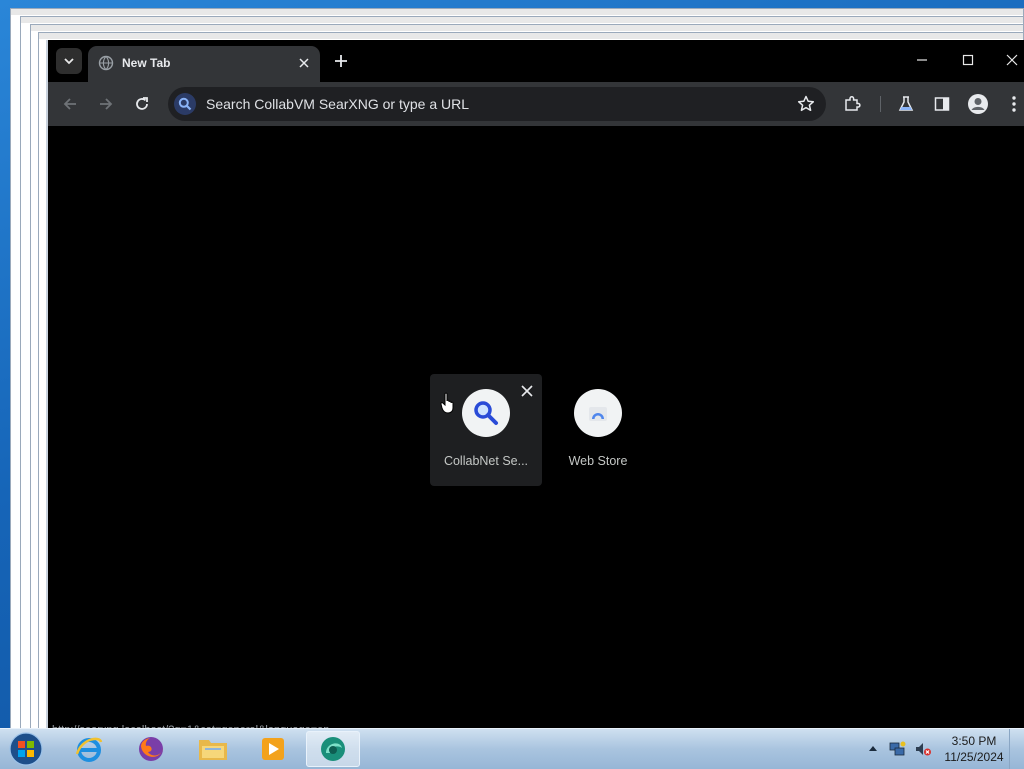  I want to click on network-tray-icon, so click(897, 749).